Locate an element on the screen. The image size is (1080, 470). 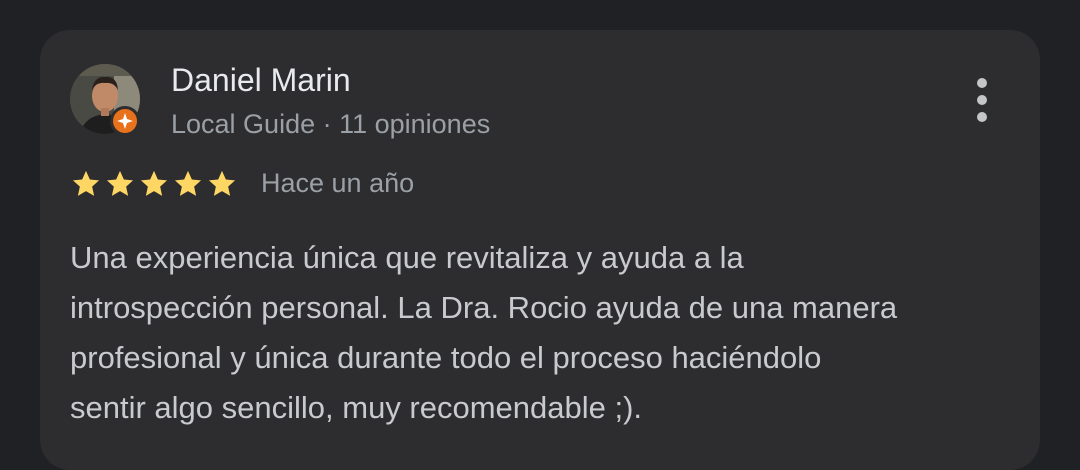
local-guide-badge-icon is located at coordinates (125, 121).